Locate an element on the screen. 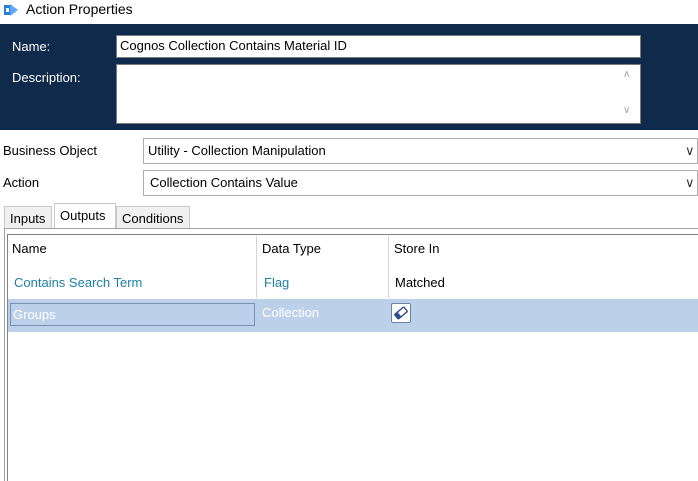 Image resolution: width=698 pixels, height=481 pixels. output-data-type-cell: Collection is located at coordinates (291, 312).